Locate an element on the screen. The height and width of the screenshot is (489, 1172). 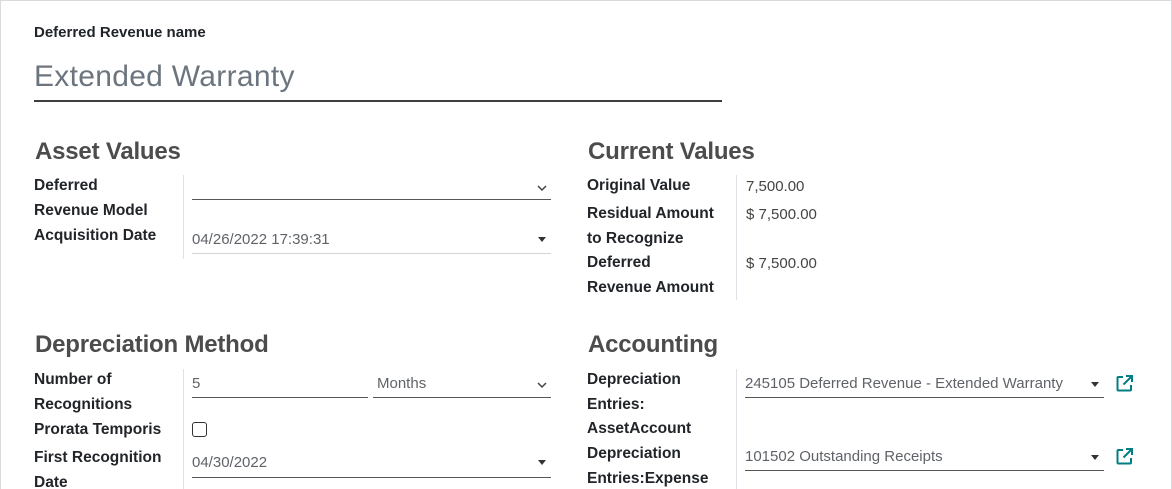
label-line: Residual Amount is located at coordinates (650, 213).